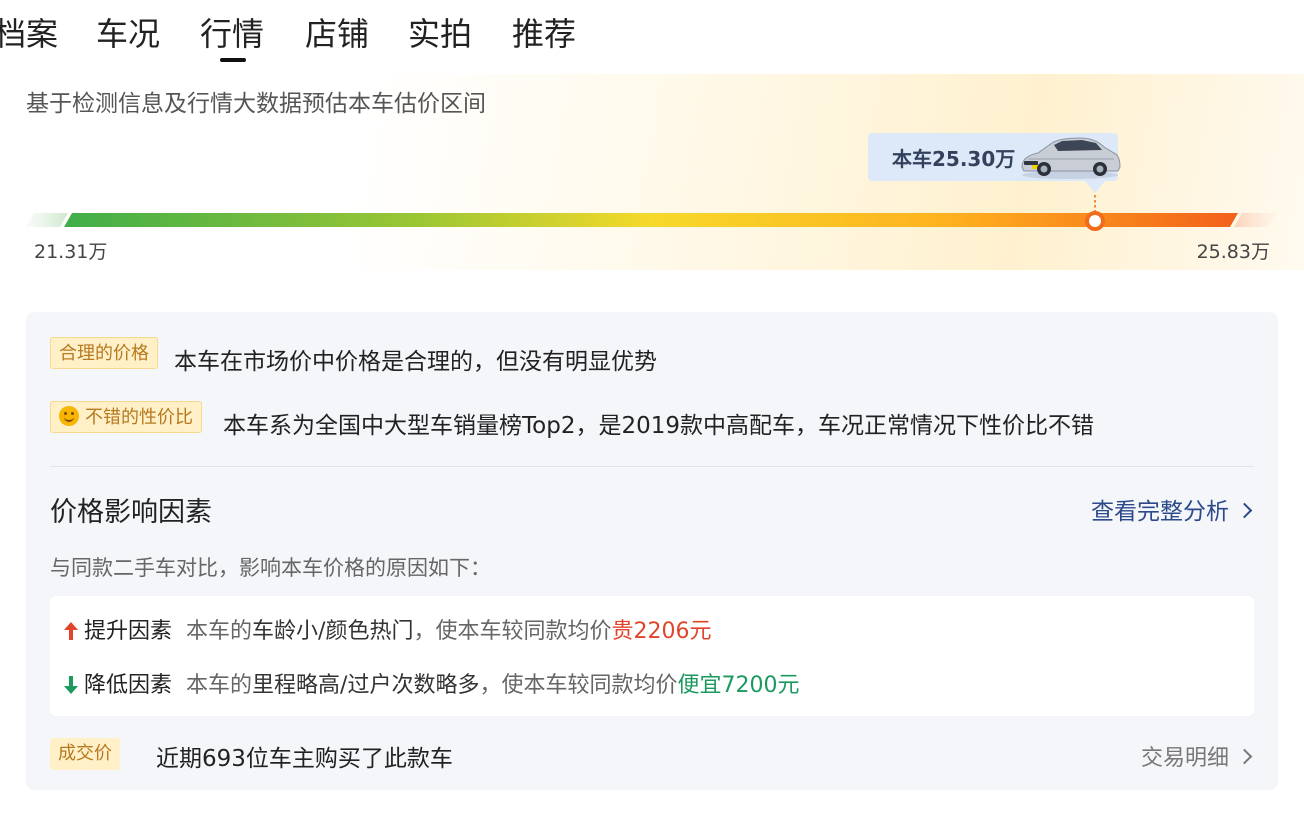 This screenshot has width=1304, height=816. Describe the element at coordinates (1095, 203) in the screenshot. I see `price-tag-connector` at that location.